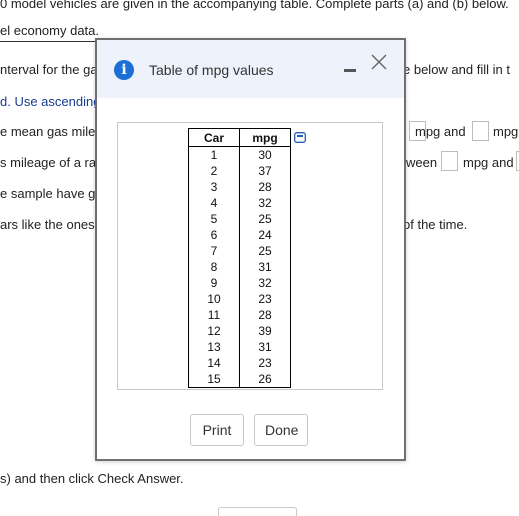  What do you see at coordinates (217, 430) in the screenshot?
I see `print-button: Print` at bounding box center [217, 430].